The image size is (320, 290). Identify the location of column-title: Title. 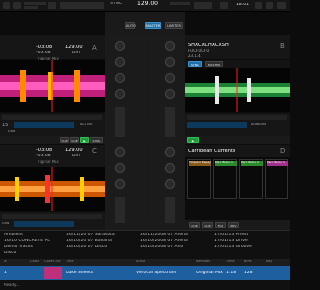
(70, 262).